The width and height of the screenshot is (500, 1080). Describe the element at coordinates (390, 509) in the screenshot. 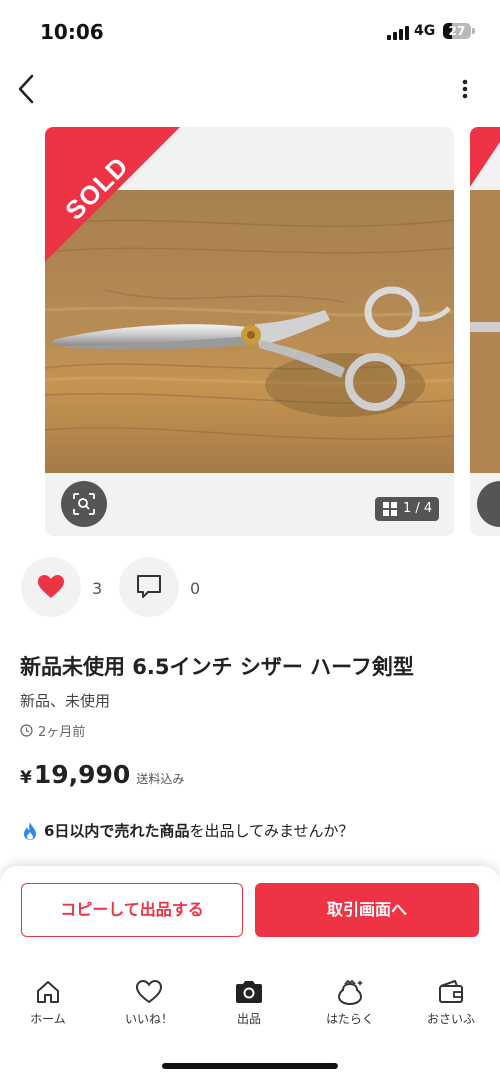

I see `grid-icon` at that location.